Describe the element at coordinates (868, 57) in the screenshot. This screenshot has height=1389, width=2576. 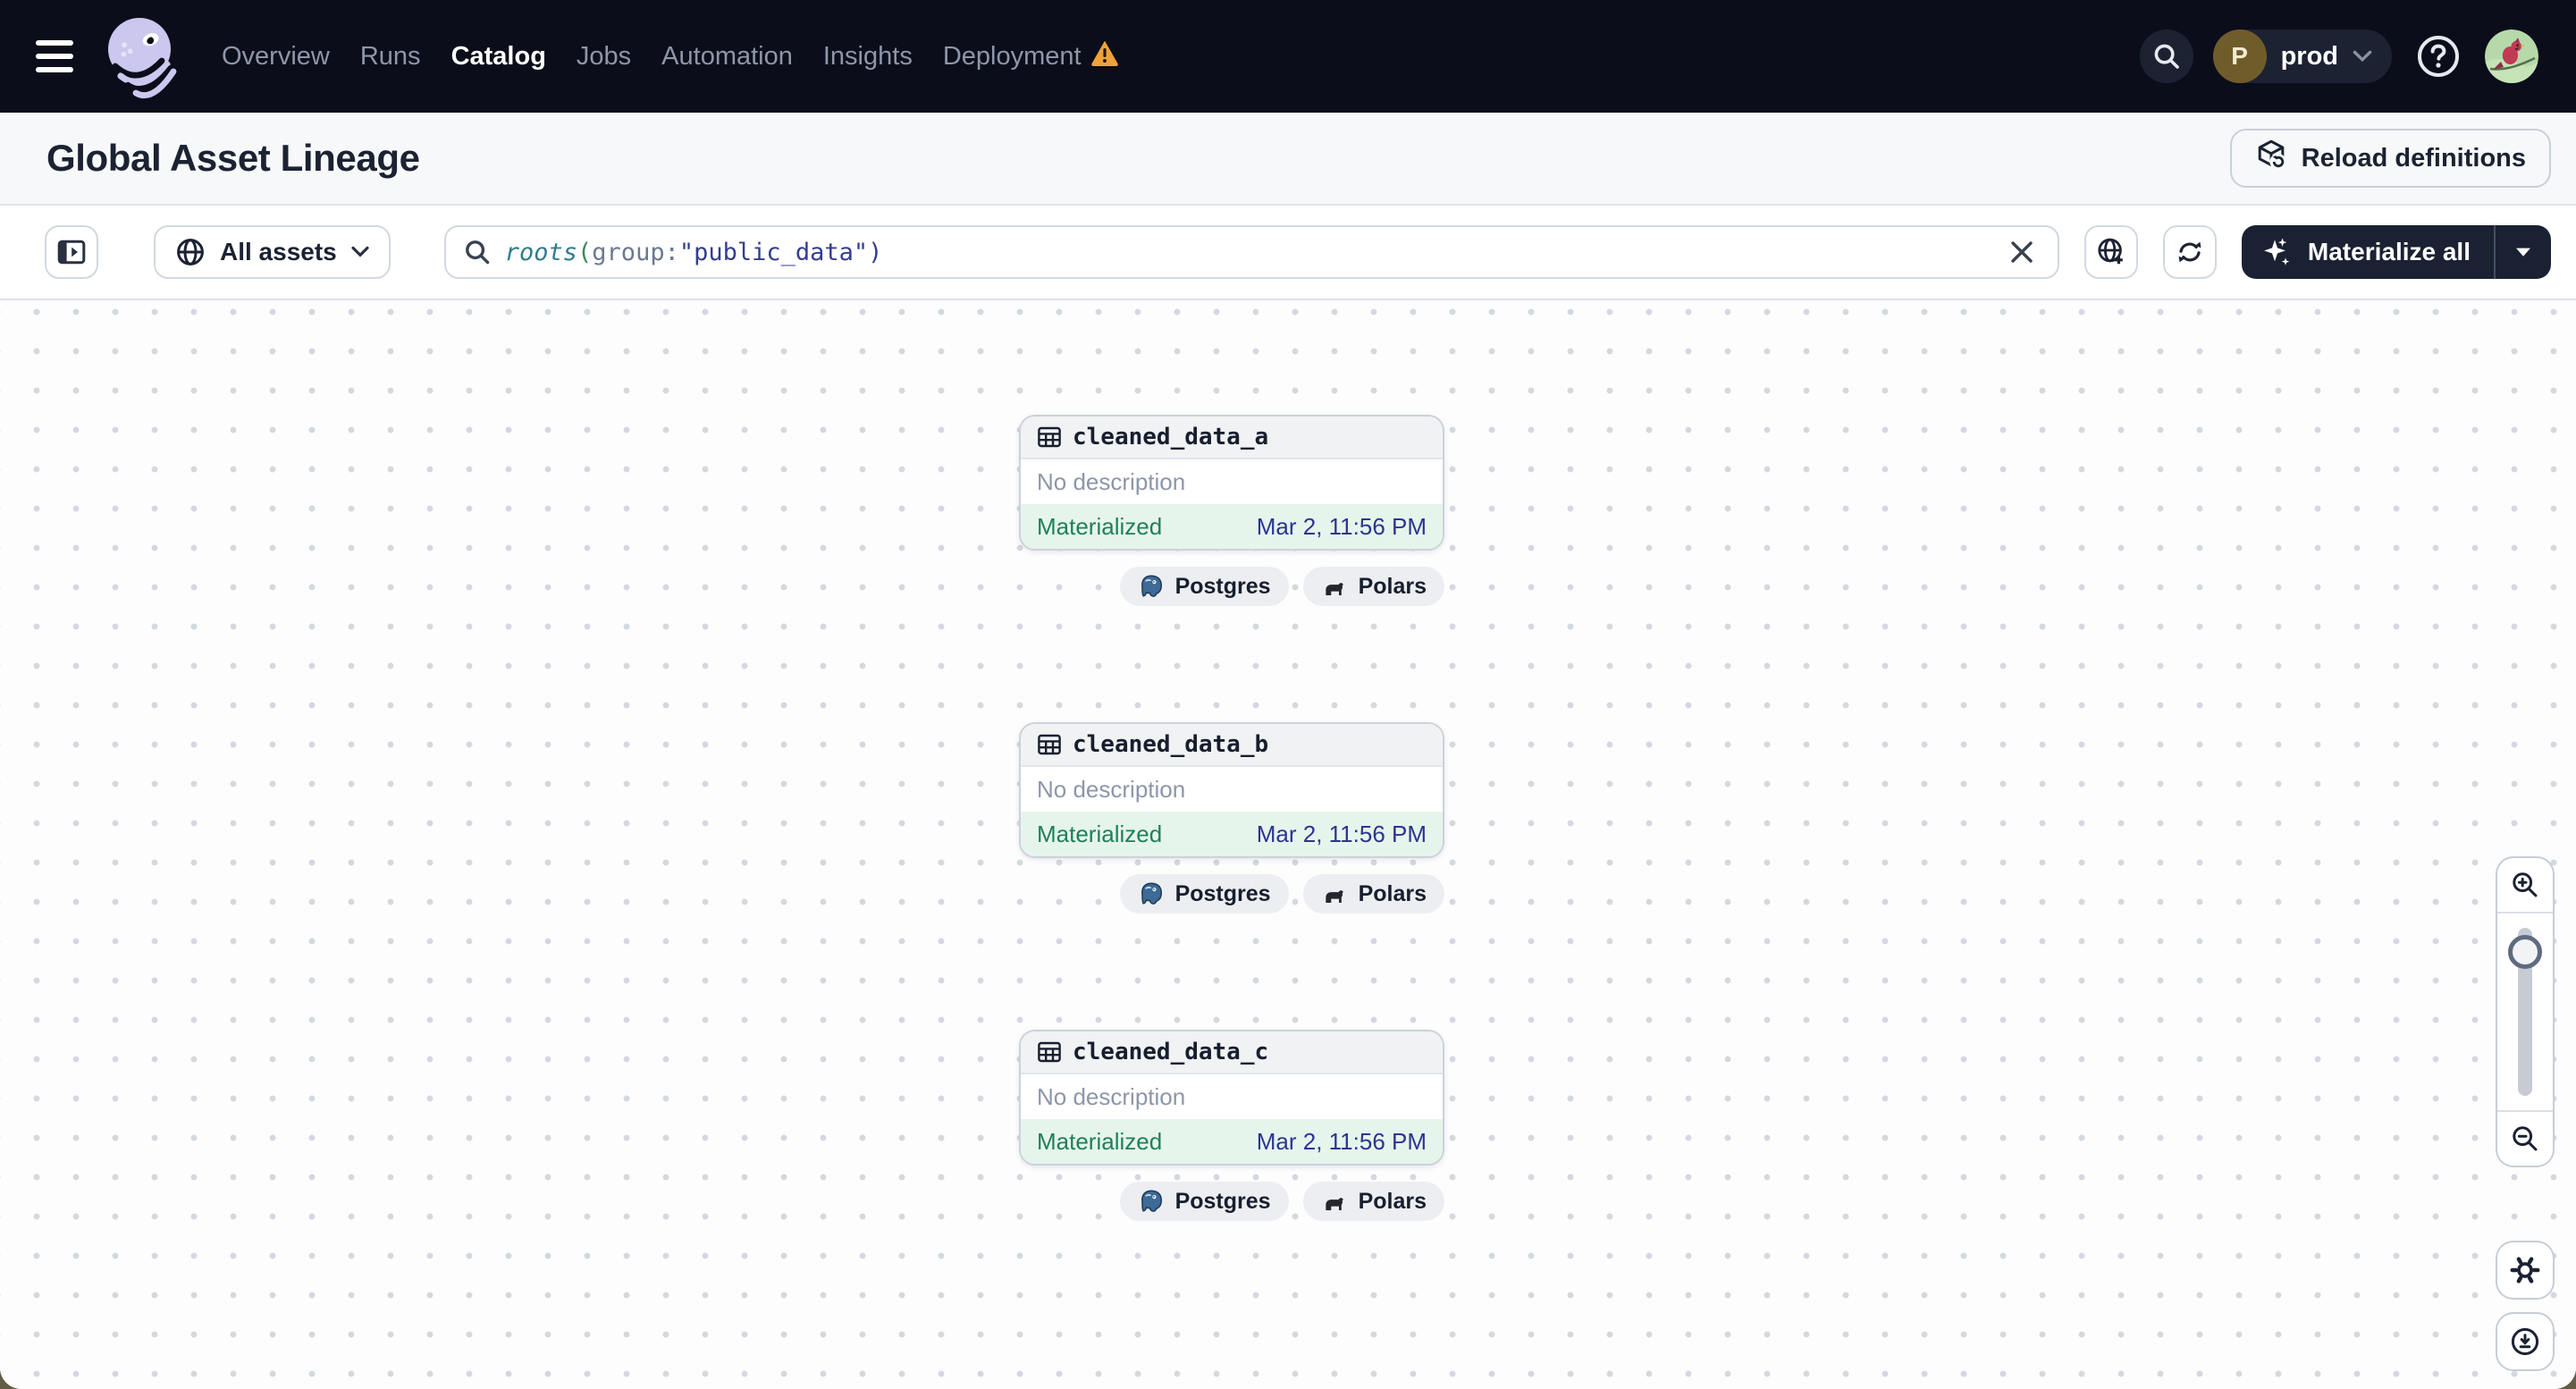
I see `nav-item-insights: Insights` at that location.